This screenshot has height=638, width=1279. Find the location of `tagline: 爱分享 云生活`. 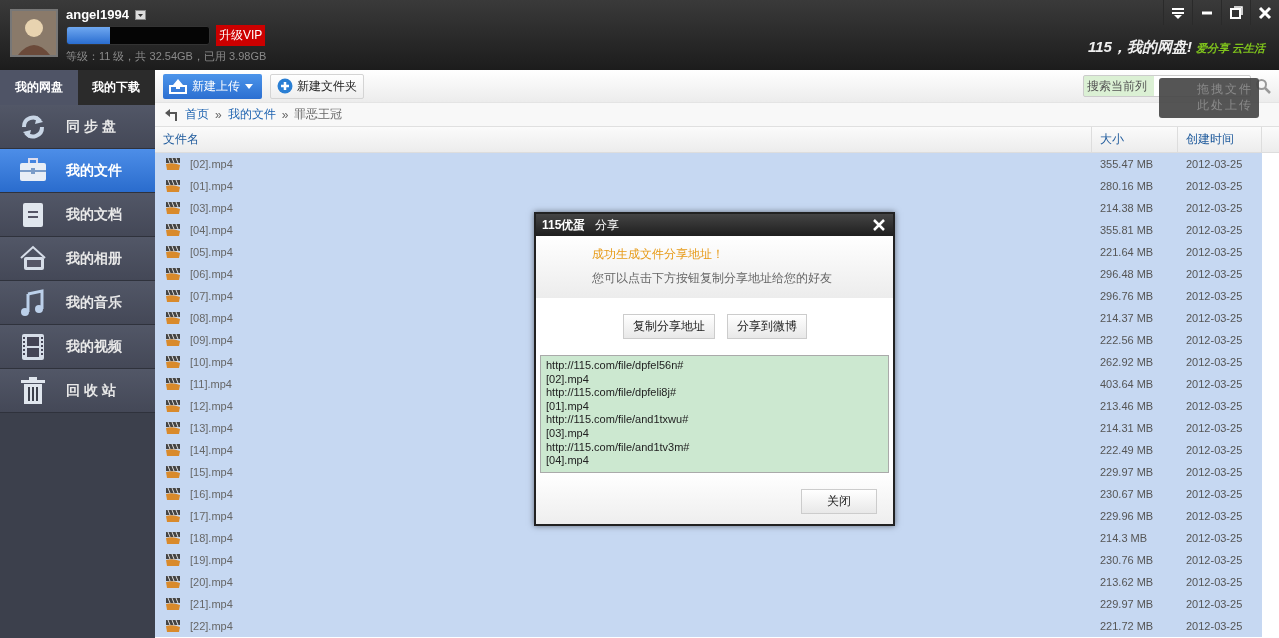

tagline: 爱分享 云生活 is located at coordinates (1230, 48).